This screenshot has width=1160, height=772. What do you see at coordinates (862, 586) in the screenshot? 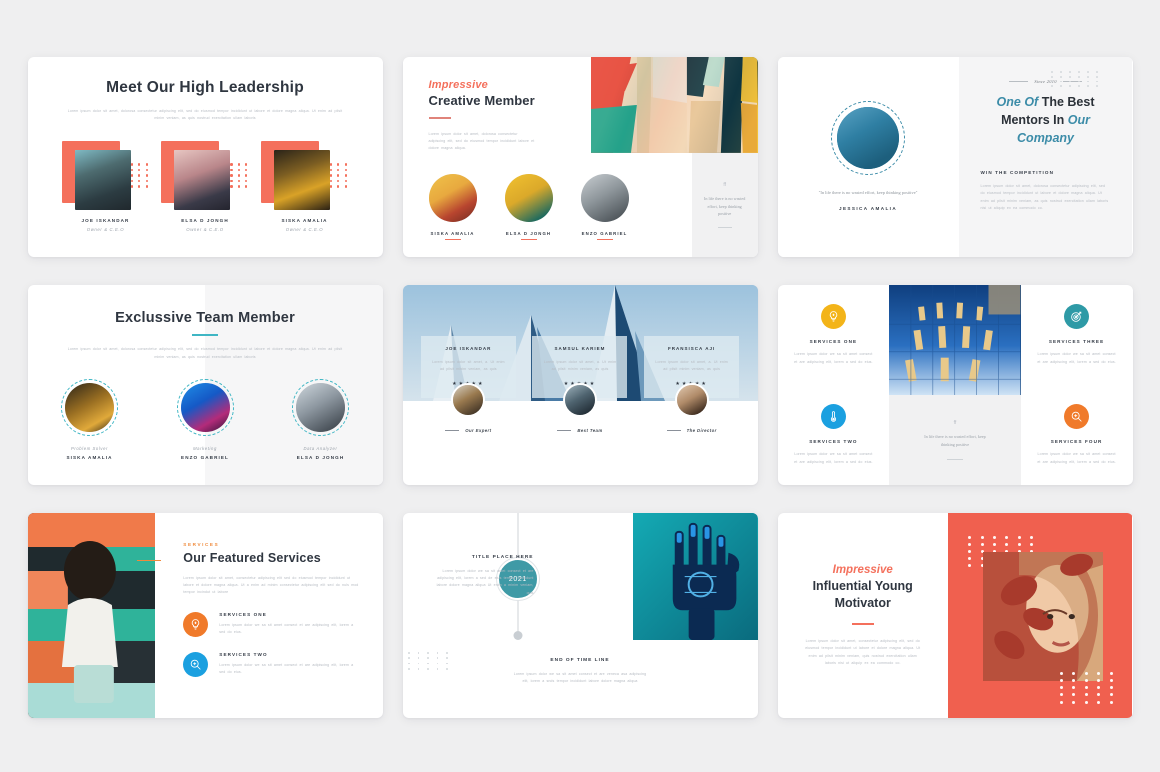
I see `title-line-1: Influential Young` at bounding box center [862, 586].